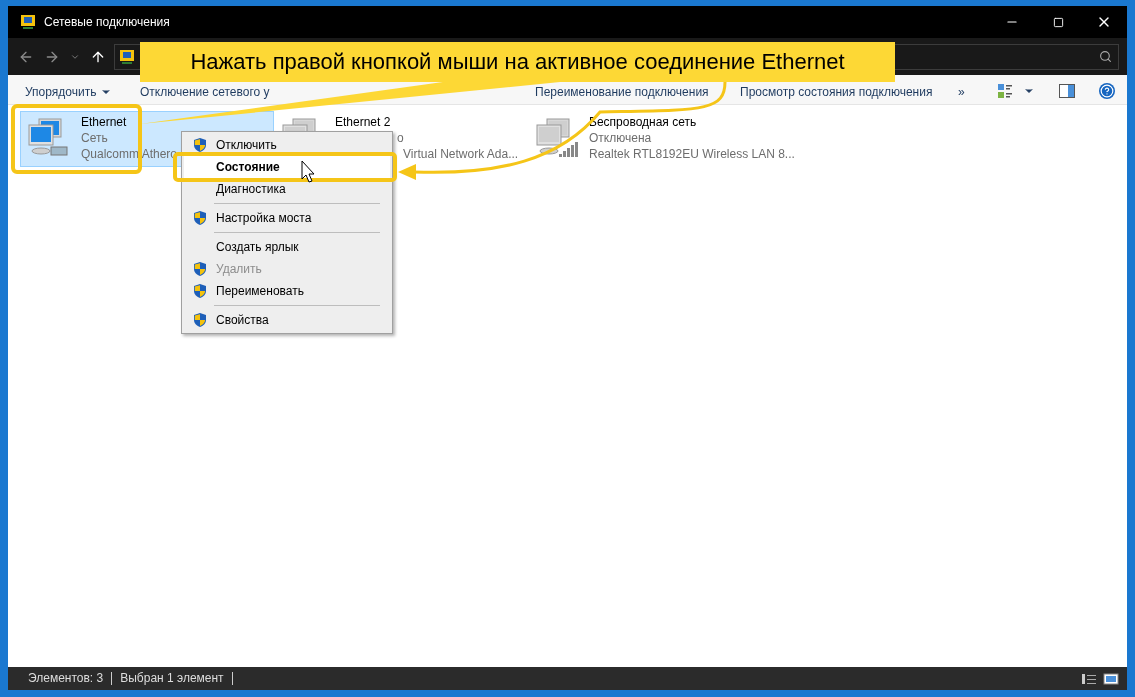  Describe the element at coordinates (308, 171) in the screenshot. I see `mouse-cursor-icon` at that location.